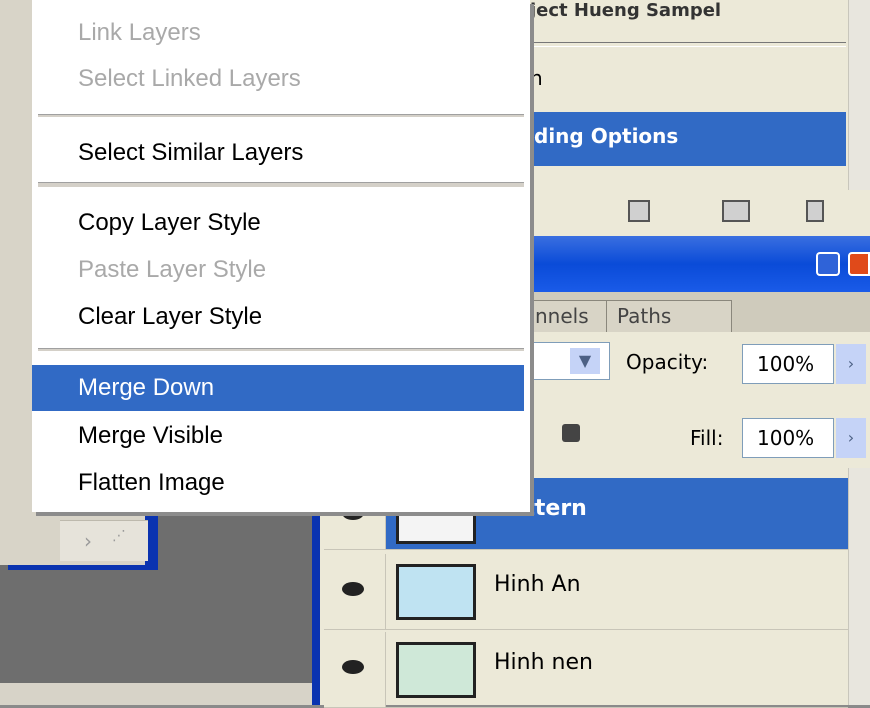  What do you see at coordinates (278, 223) in the screenshot?
I see `menu-item-copy-layer-style: Copy Layer Style` at bounding box center [278, 223].